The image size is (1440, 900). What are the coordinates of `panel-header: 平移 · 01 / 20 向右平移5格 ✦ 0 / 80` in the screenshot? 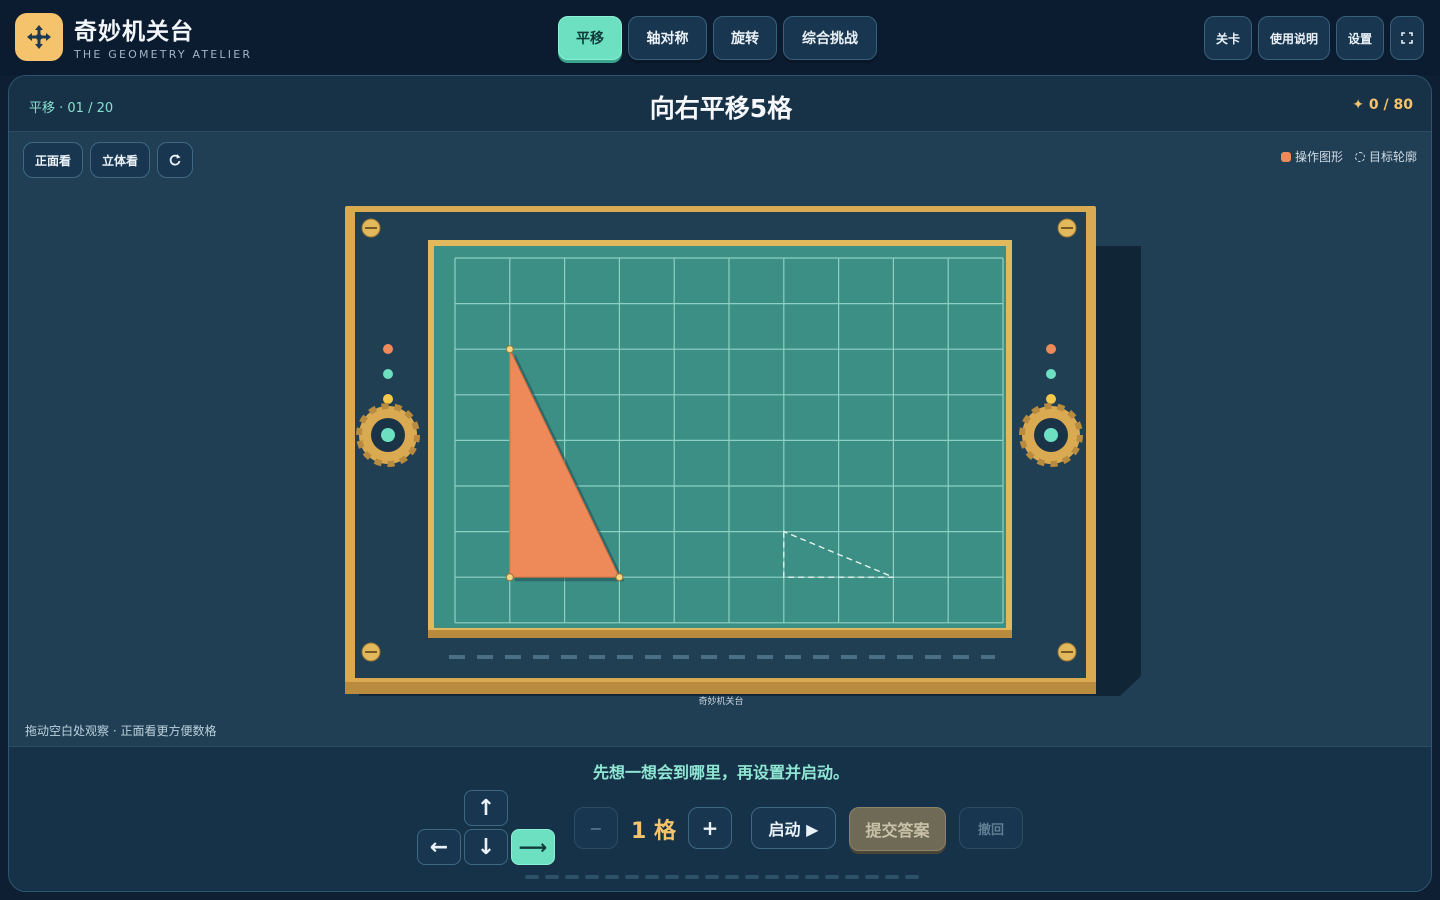 It's located at (720, 104).